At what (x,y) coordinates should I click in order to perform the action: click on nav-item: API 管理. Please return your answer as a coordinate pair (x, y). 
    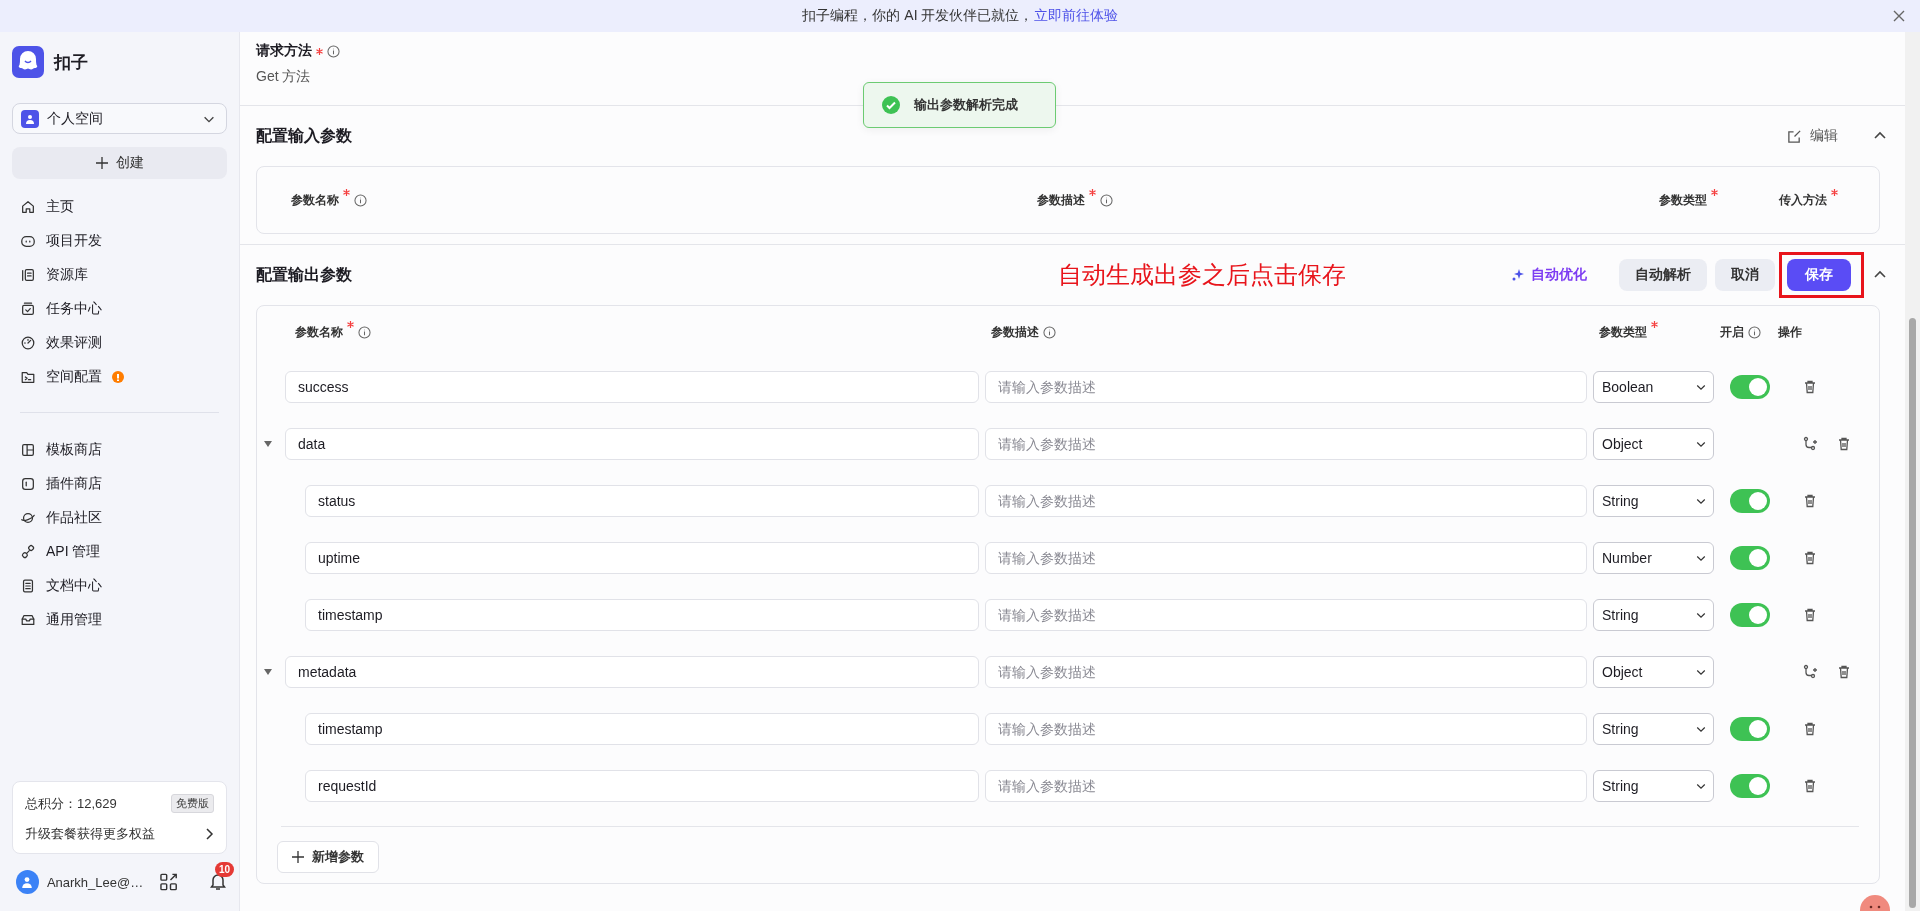
    Looking at the image, I should click on (119, 552).